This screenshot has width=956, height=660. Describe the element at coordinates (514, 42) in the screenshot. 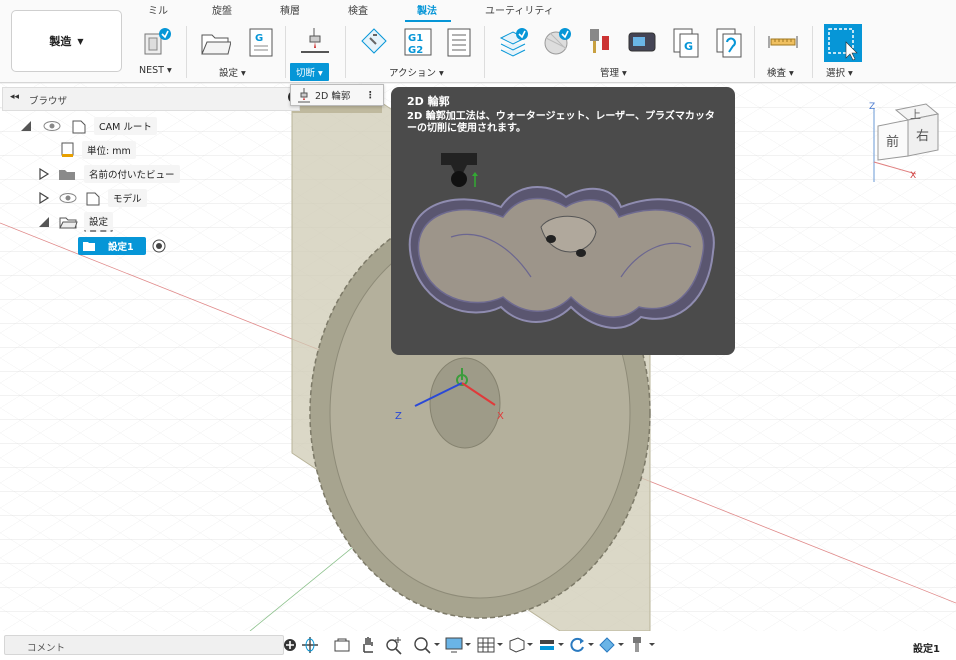

I see `tool-library-icon` at that location.